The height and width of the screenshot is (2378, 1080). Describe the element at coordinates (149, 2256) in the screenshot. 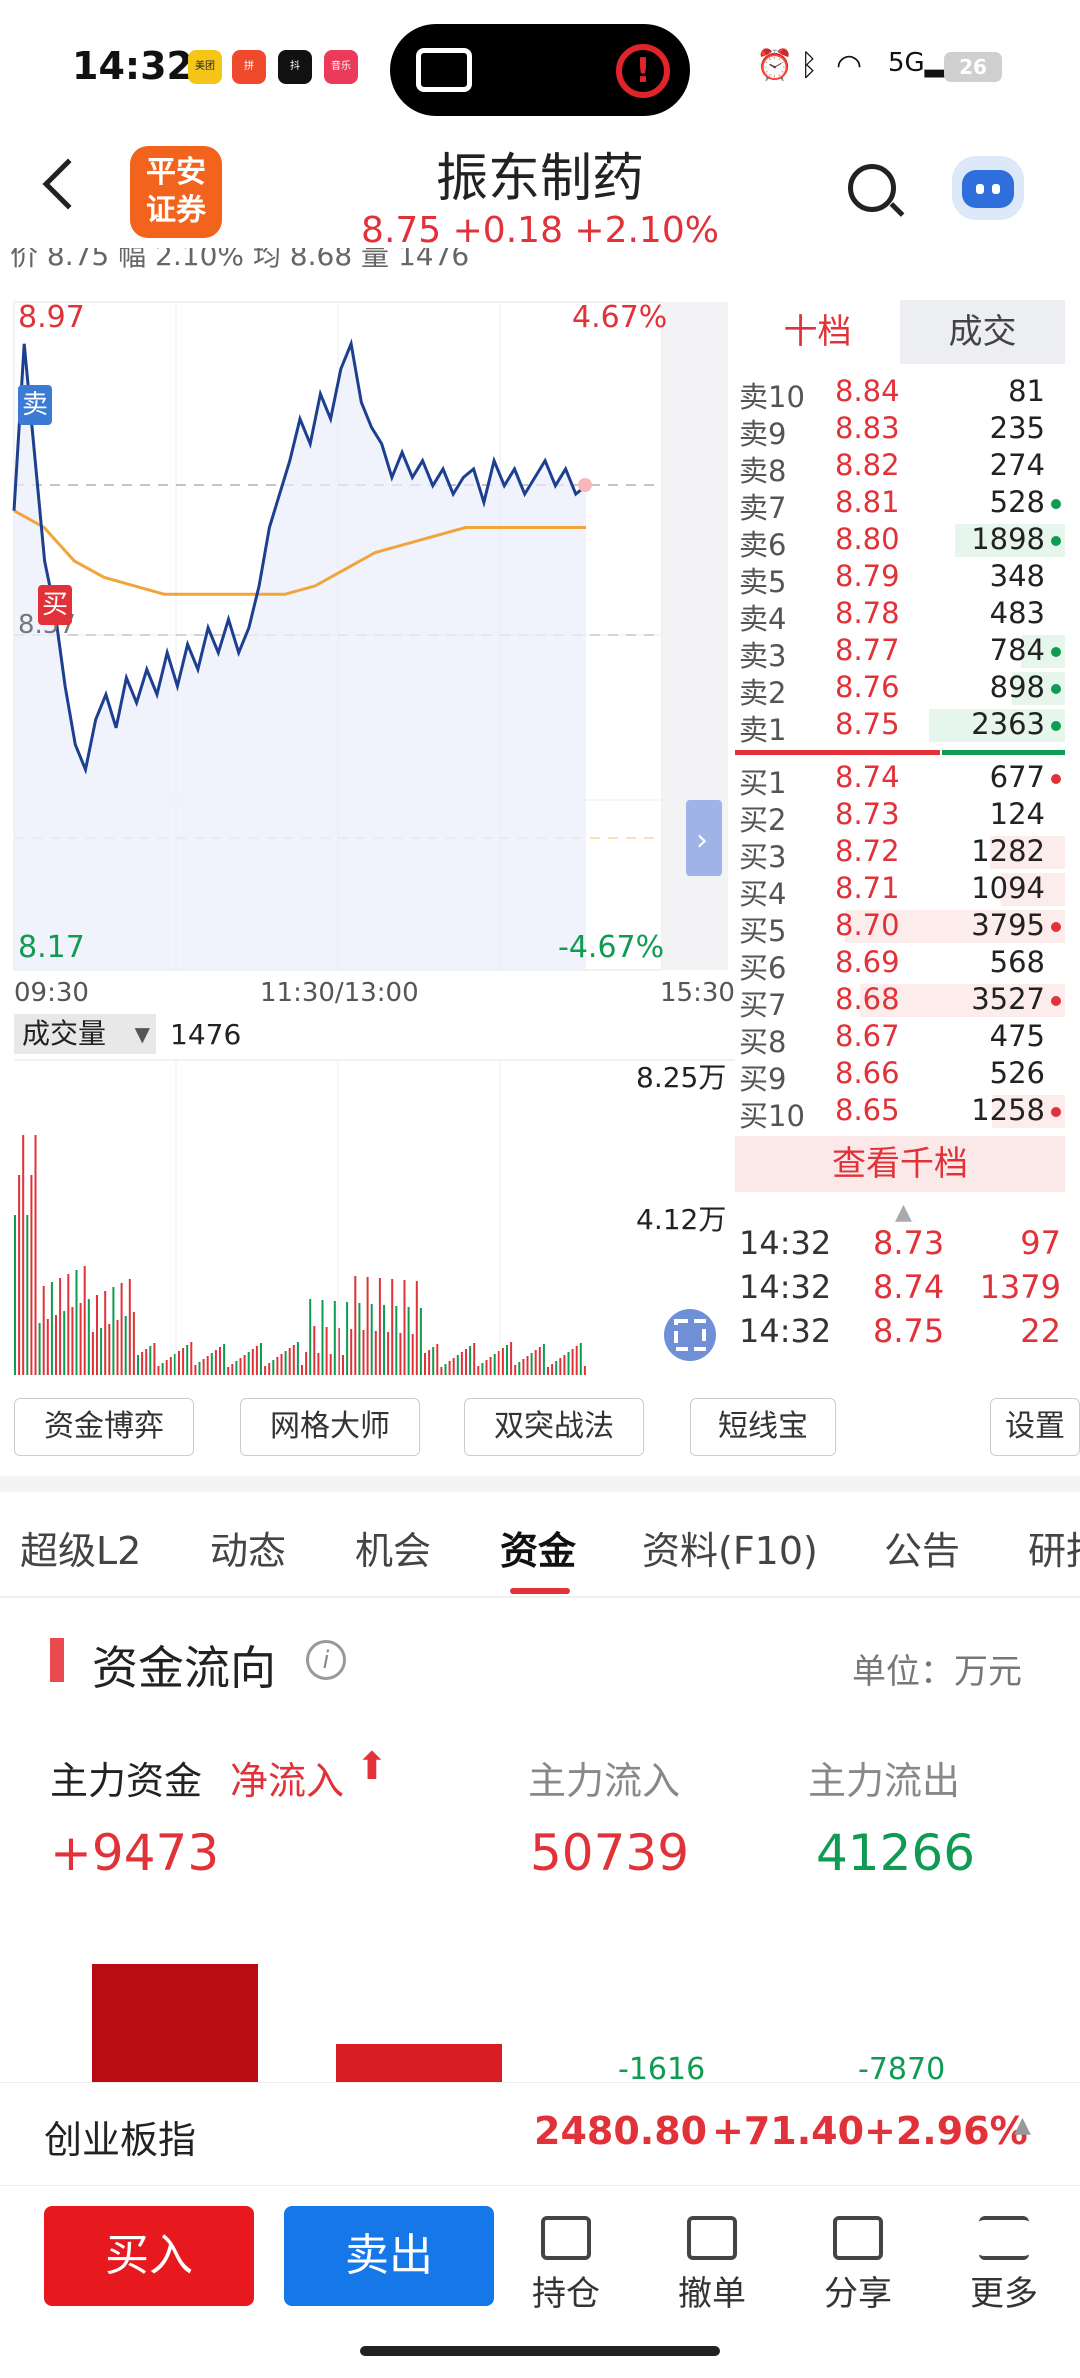

I see `buy-button: 买入` at that location.